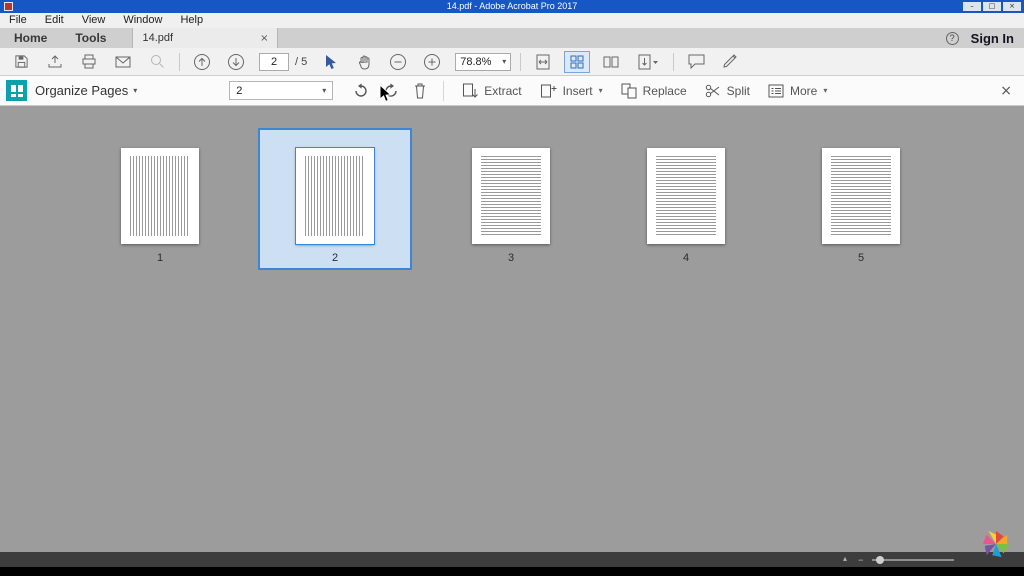 Image resolution: width=1024 pixels, height=576 pixels. Describe the element at coordinates (913, 560) in the screenshot. I see `zoom-slider-track` at that location.